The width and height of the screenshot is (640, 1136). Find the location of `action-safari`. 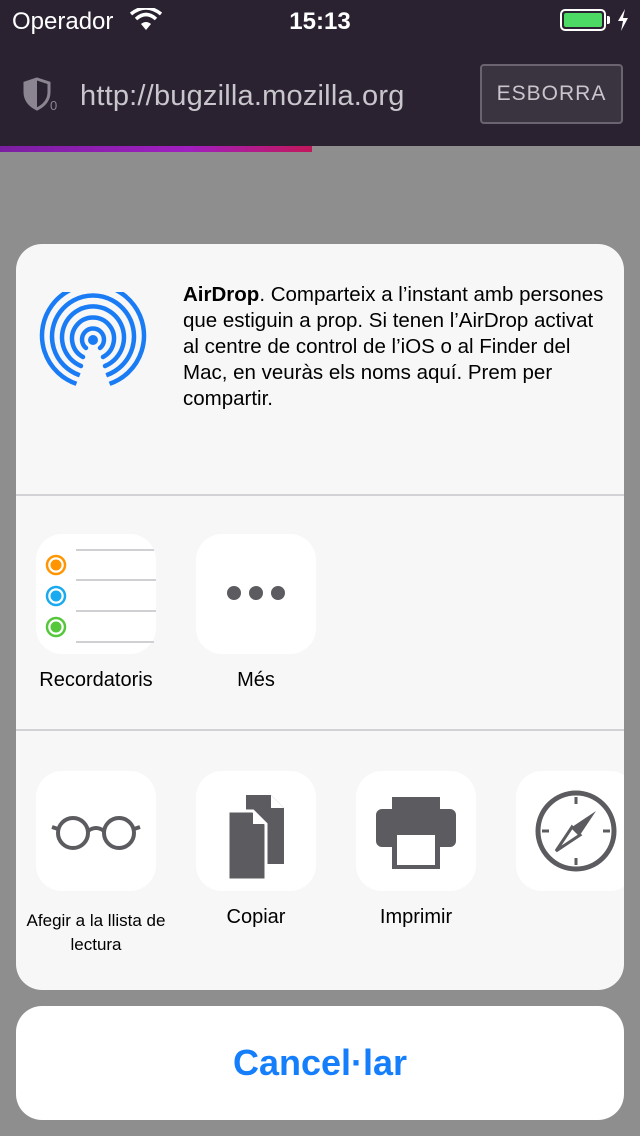

action-safari is located at coordinates (560, 838).